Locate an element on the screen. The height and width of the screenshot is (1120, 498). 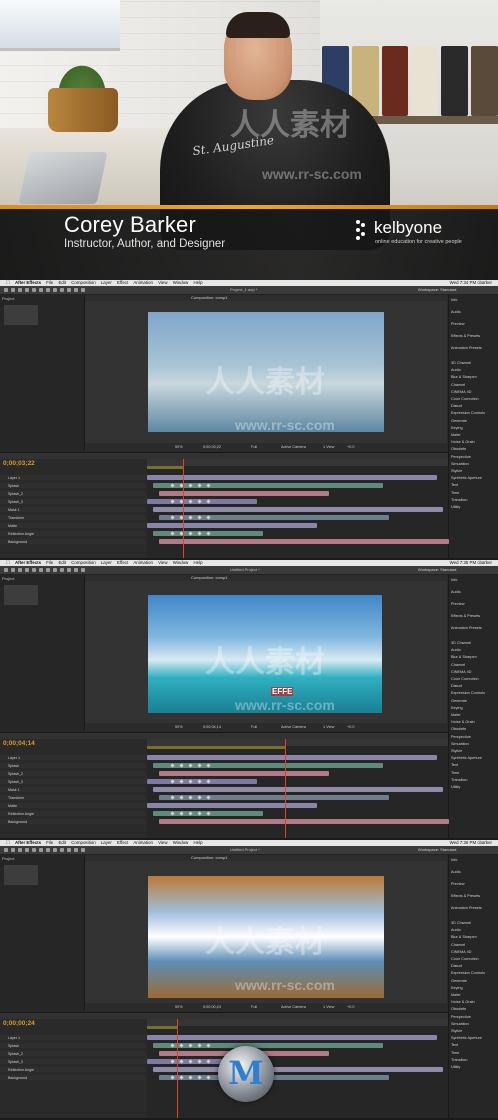
panel-item: 3D Channel is located at coordinates (461, 923).